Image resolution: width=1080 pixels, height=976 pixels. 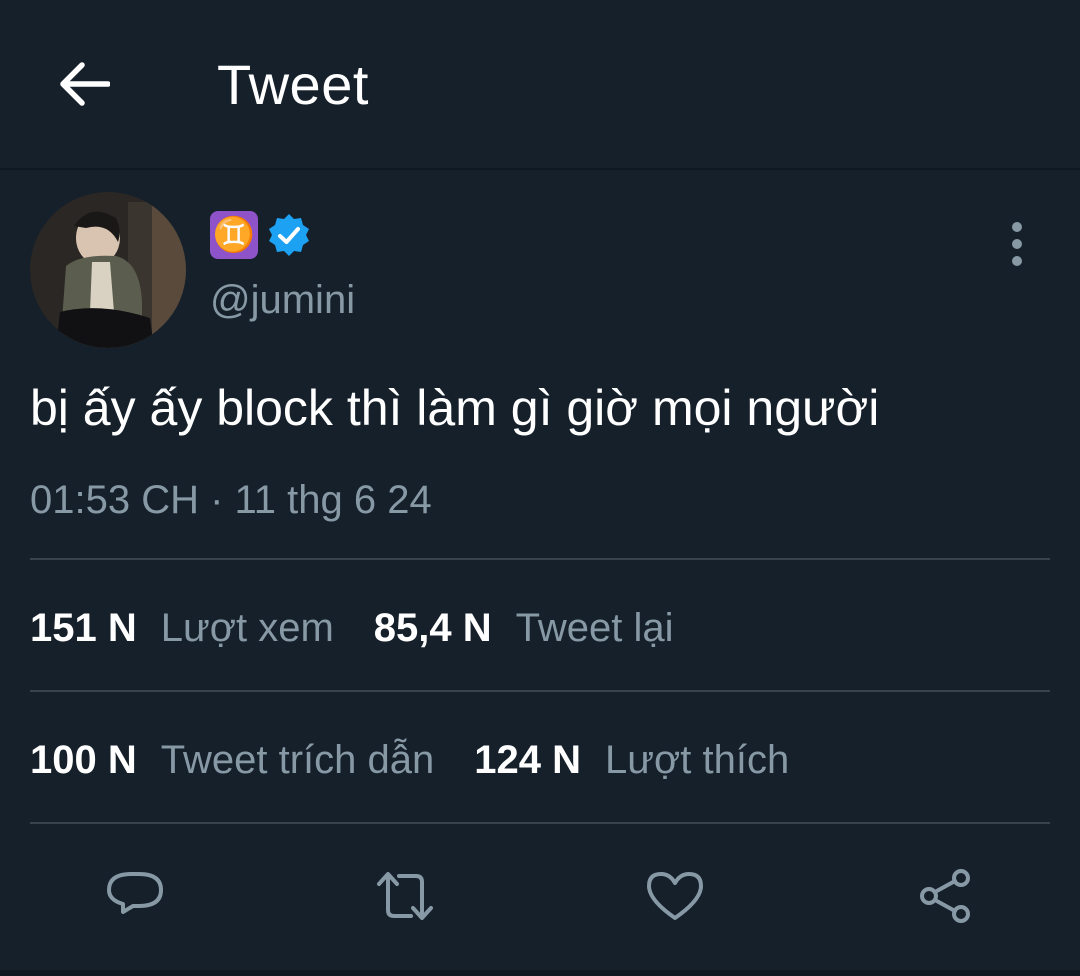 What do you see at coordinates (352, 628) in the screenshot?
I see `stats-row-1: 151 N Lượt xem 85,4 N Tweet lại` at bounding box center [352, 628].